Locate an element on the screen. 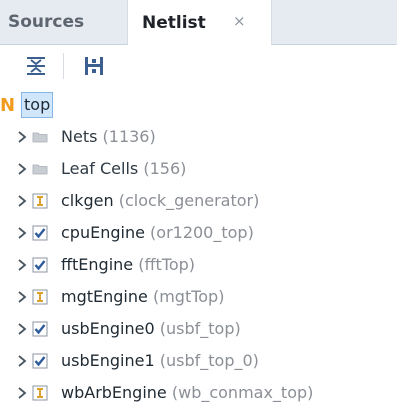  collapse-all-icon is located at coordinates (36, 66).